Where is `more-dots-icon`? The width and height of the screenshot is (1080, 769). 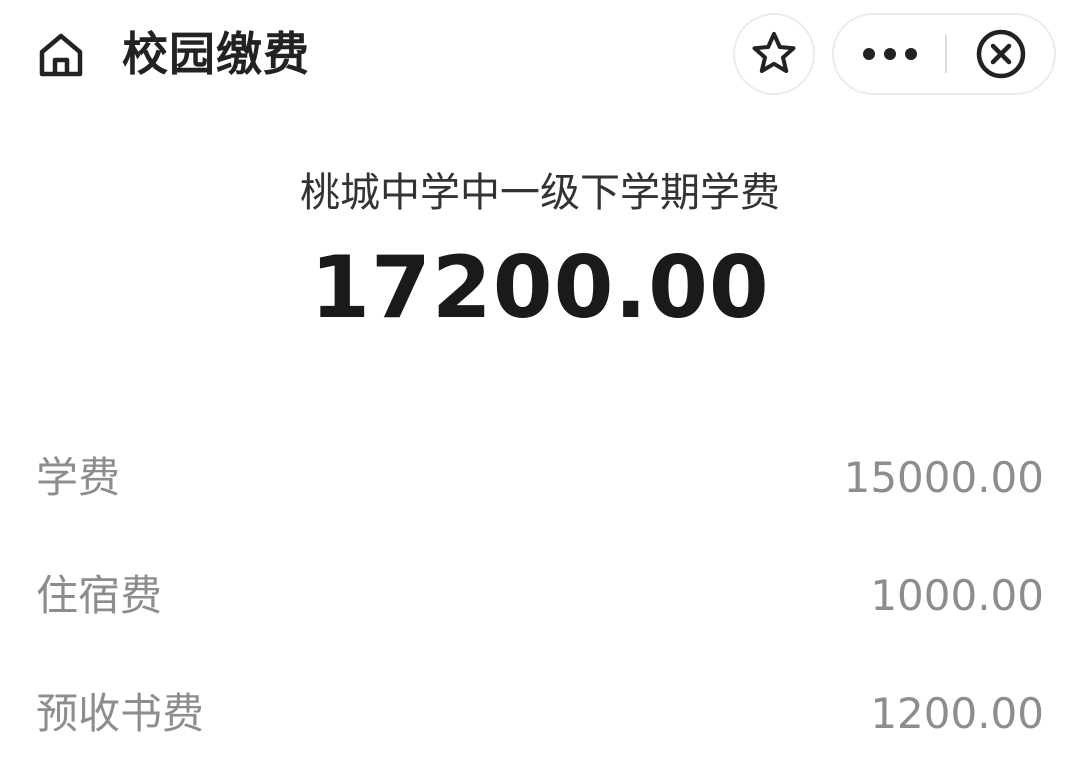
more-dots-icon is located at coordinates (890, 54).